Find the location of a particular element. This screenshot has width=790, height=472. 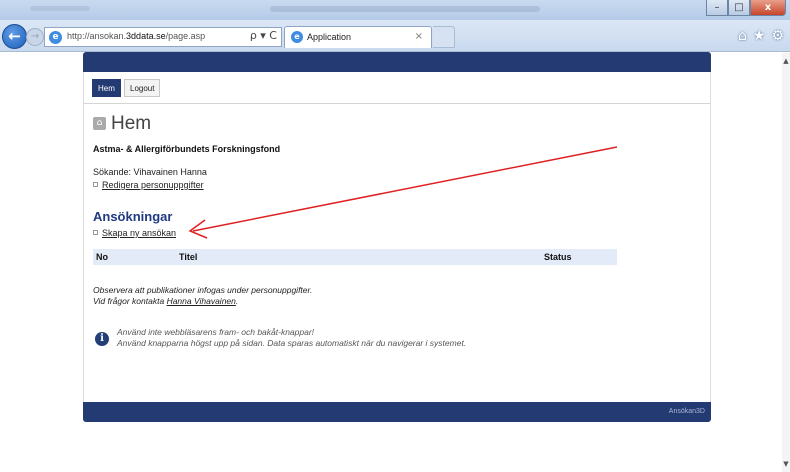

minimize-button: – is located at coordinates (717, 8).